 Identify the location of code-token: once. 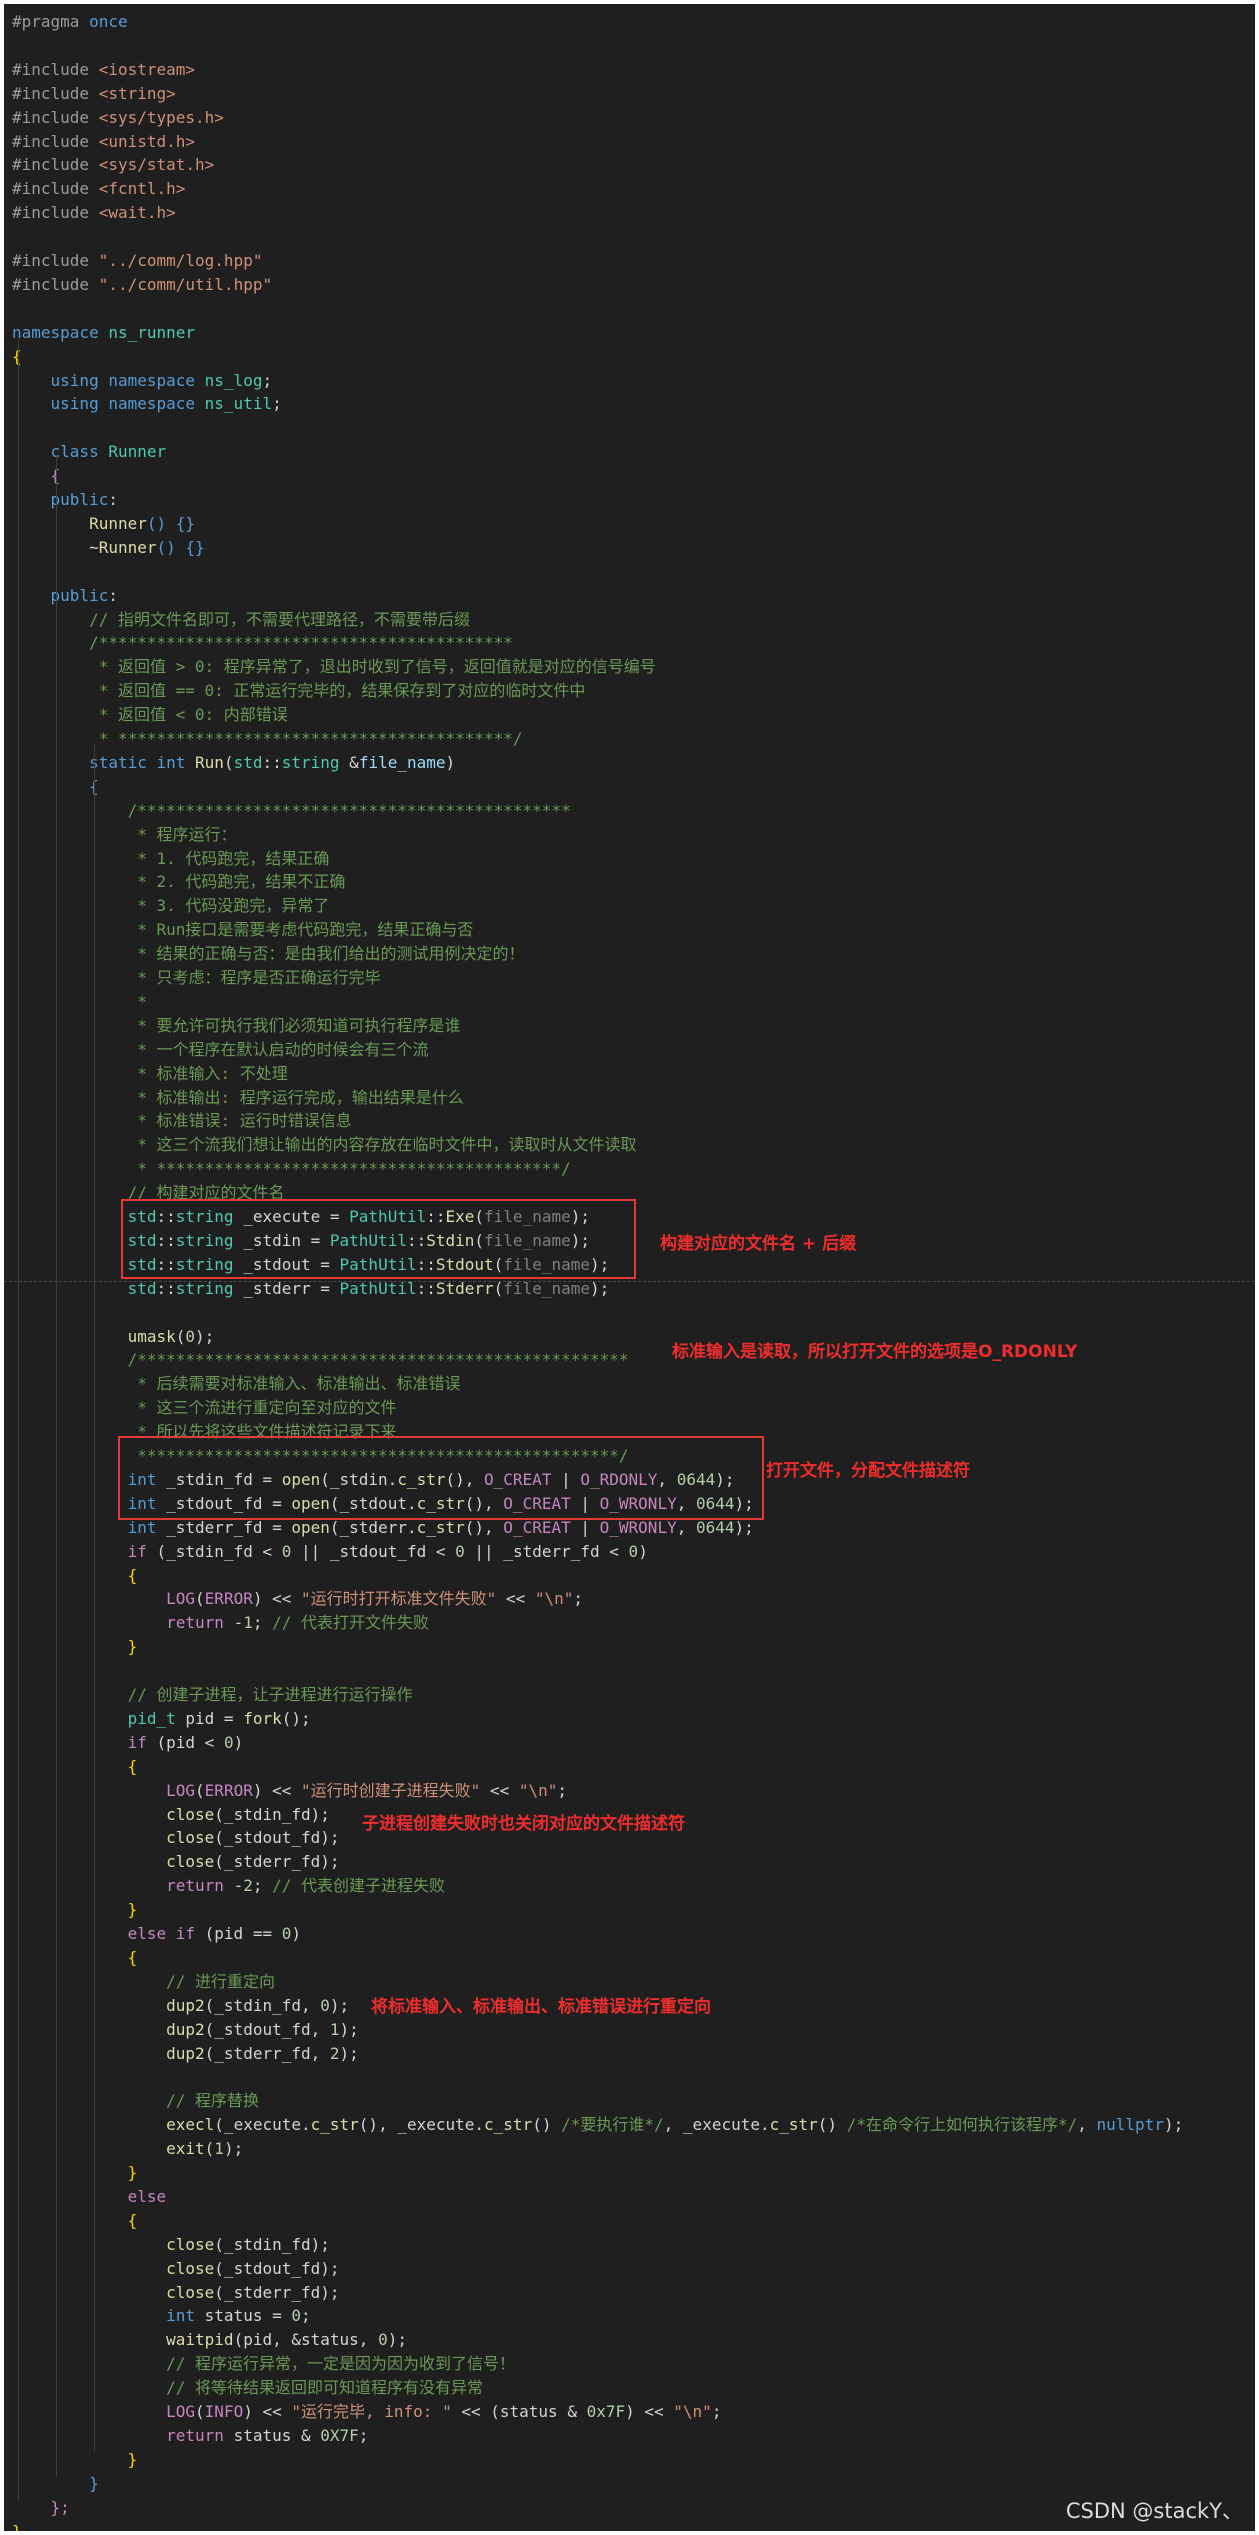
(108, 21).